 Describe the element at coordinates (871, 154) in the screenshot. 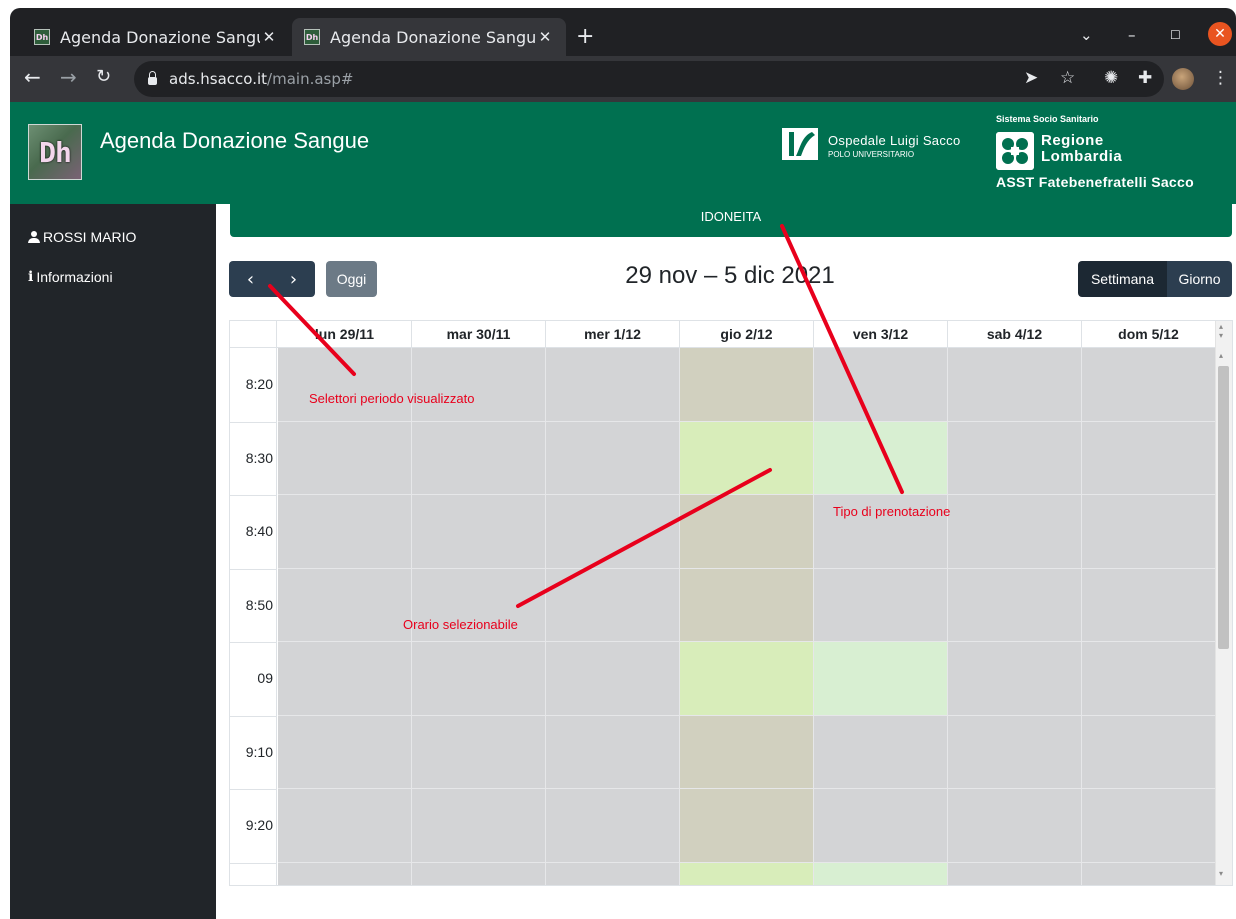

I see `hospital-subtitle: POLO UNIVERSITARIO` at that location.